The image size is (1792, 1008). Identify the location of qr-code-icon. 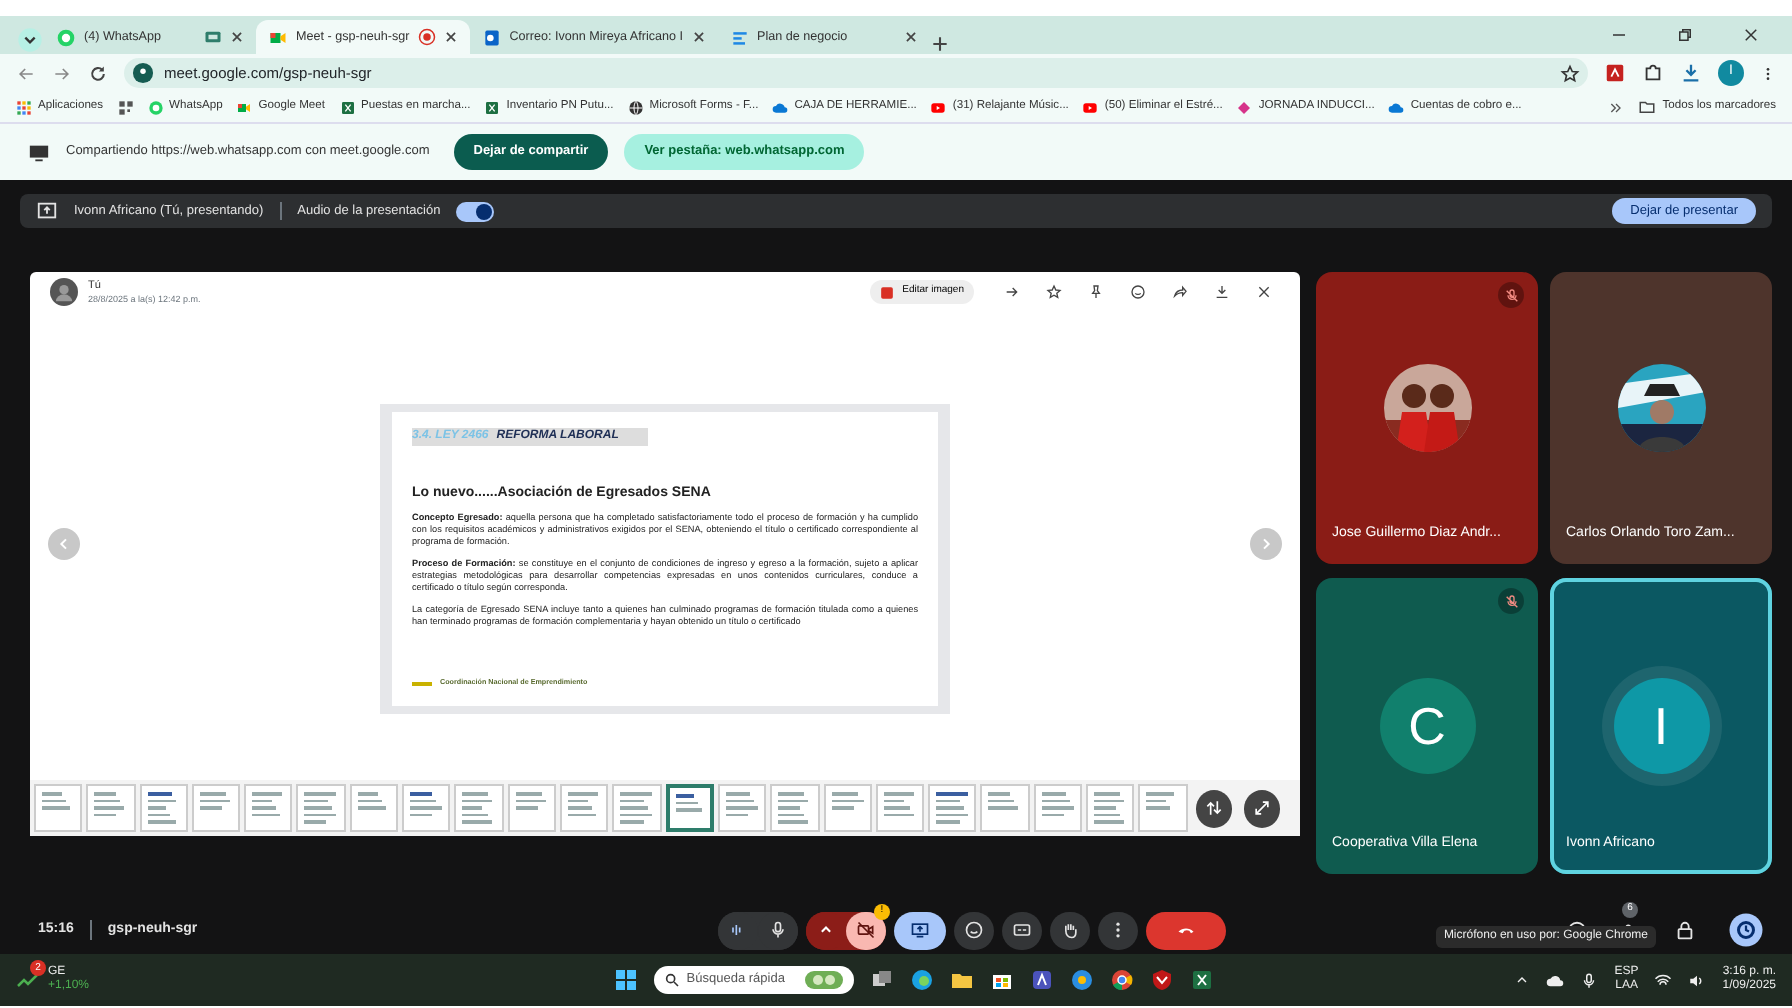
(125, 107).